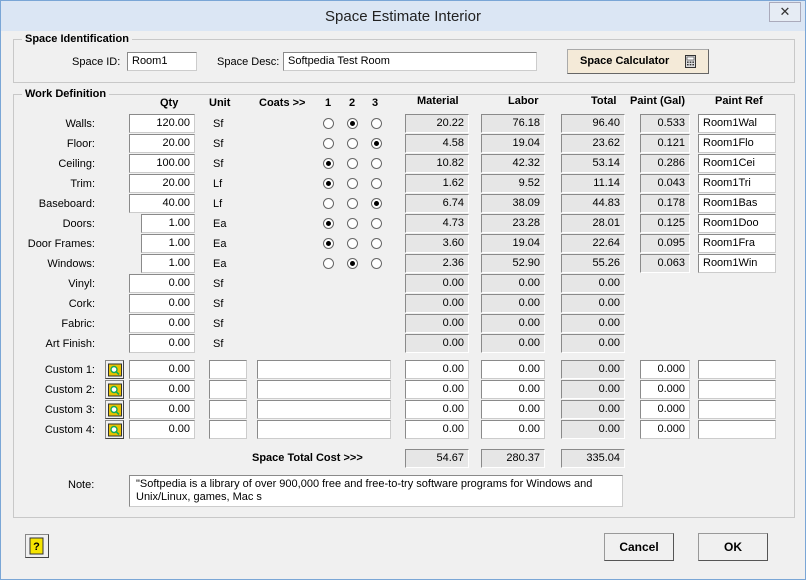  What do you see at coordinates (513, 203) in the screenshot?
I see `baseboard-labor-value: 38.09` at bounding box center [513, 203].